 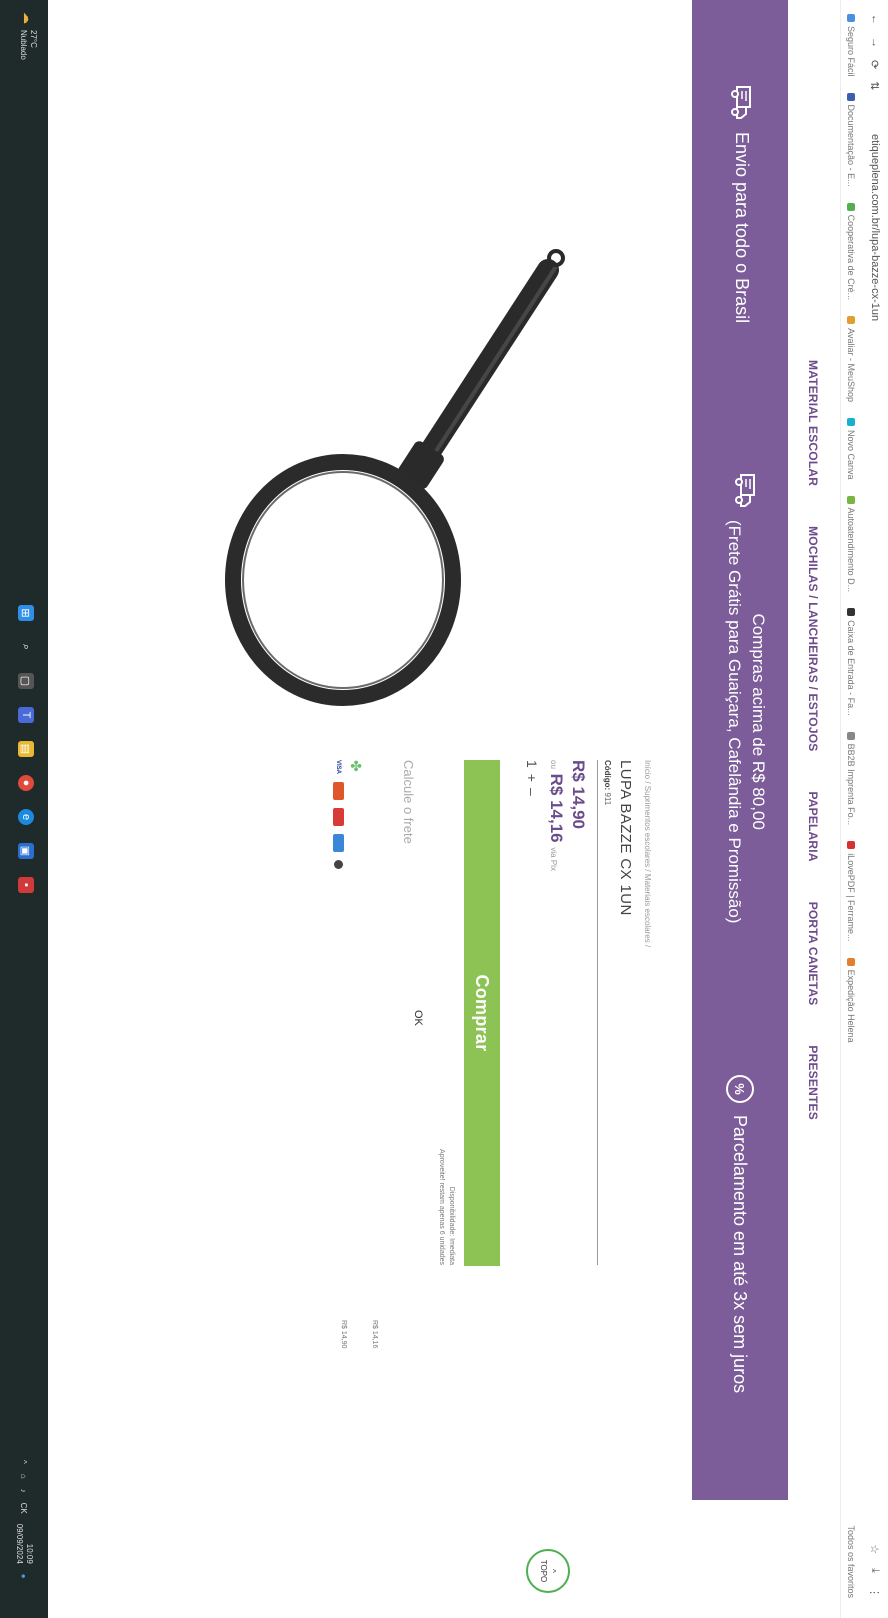 What do you see at coordinates (852, 1571) in the screenshot?
I see `all-bookmarks: Todos os favoritos` at bounding box center [852, 1571].